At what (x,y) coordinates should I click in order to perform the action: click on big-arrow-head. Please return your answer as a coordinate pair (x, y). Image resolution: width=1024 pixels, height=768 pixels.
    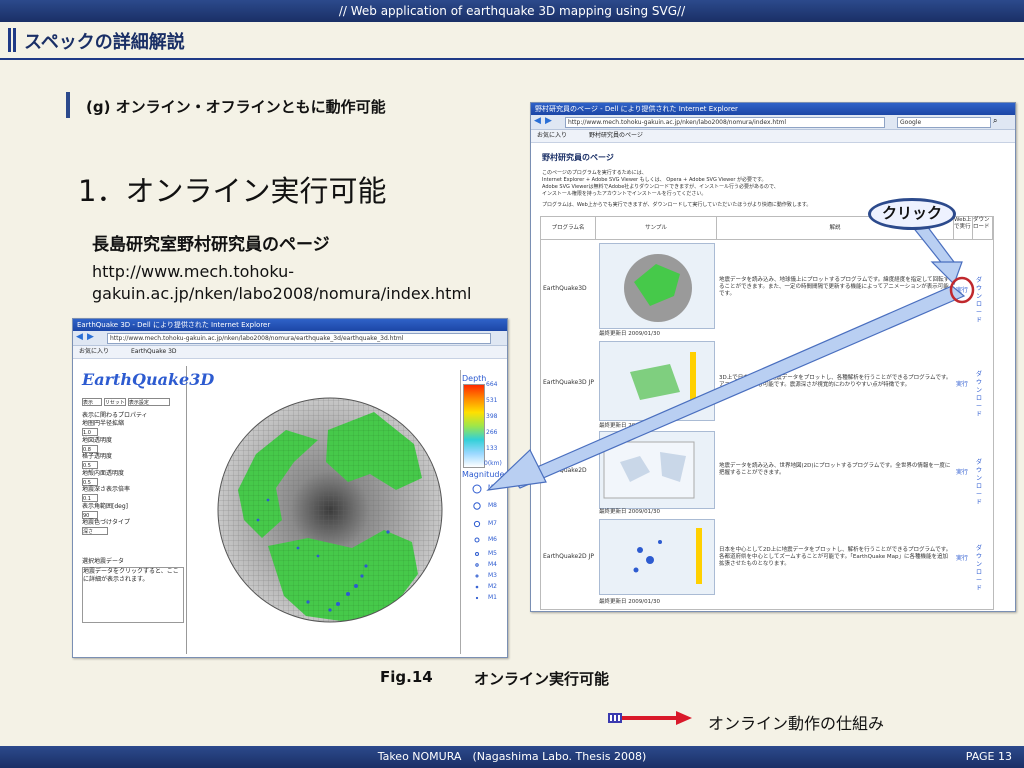
    Looking at the image, I should click on (516, 470).